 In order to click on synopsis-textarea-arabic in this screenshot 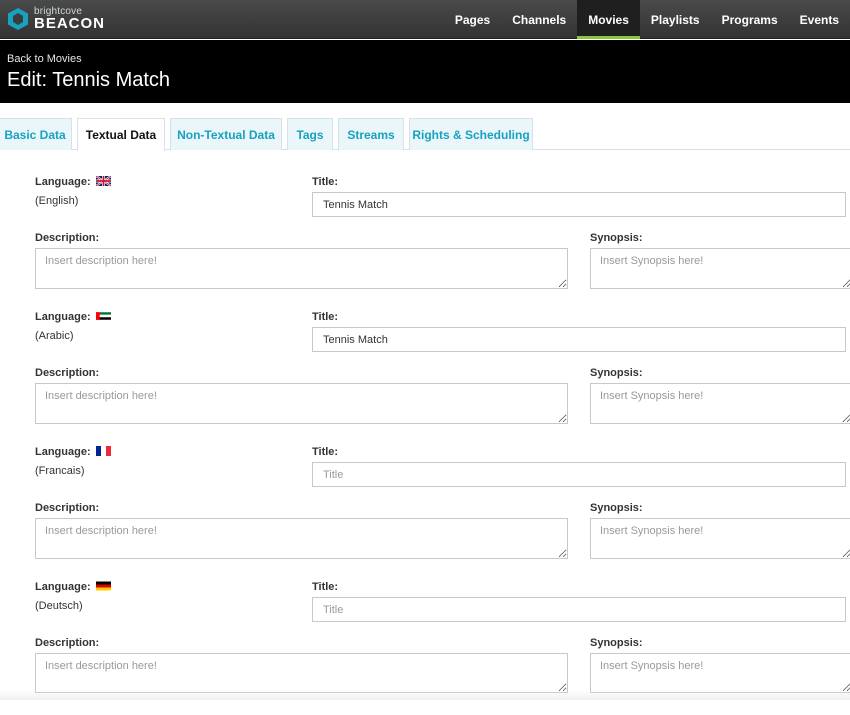, I will do `click(720, 403)`.